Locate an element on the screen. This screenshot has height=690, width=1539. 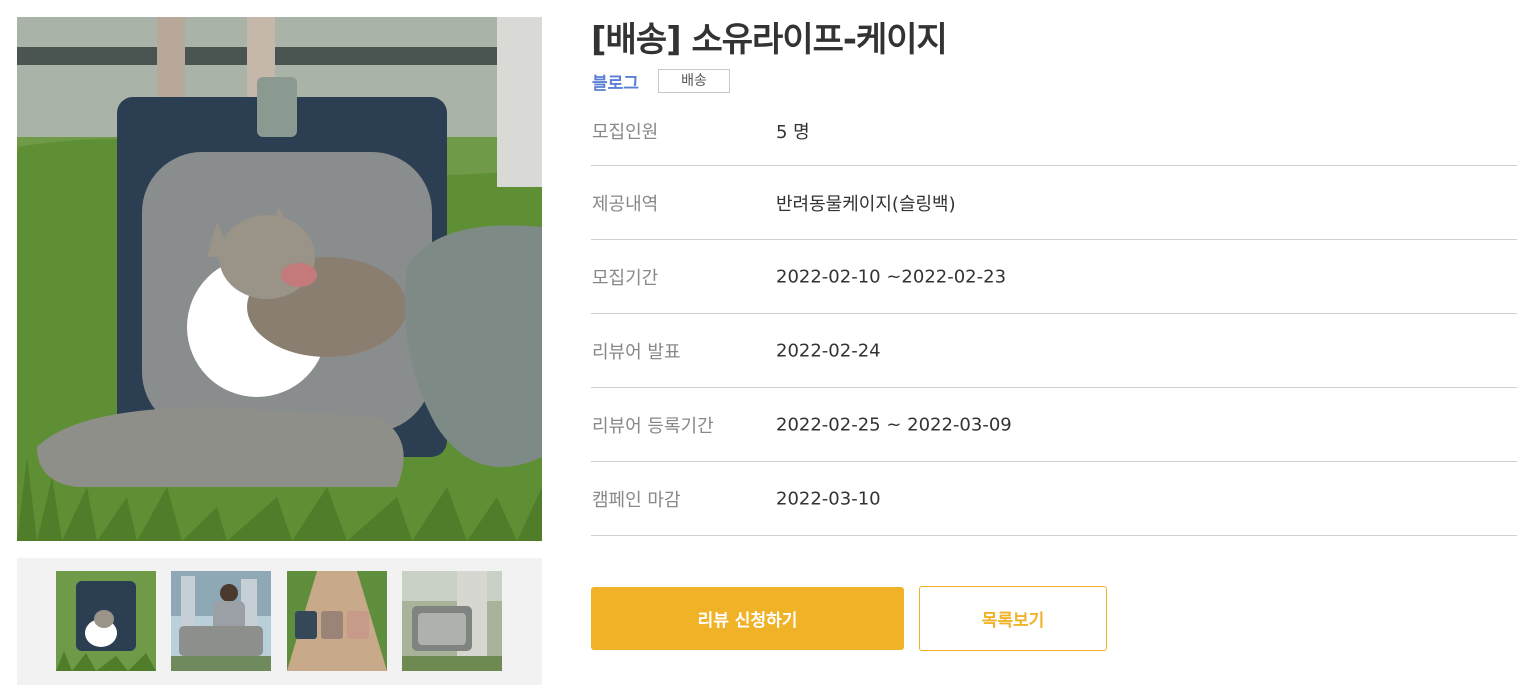
delivery-badge: 배송 is located at coordinates (694, 81).